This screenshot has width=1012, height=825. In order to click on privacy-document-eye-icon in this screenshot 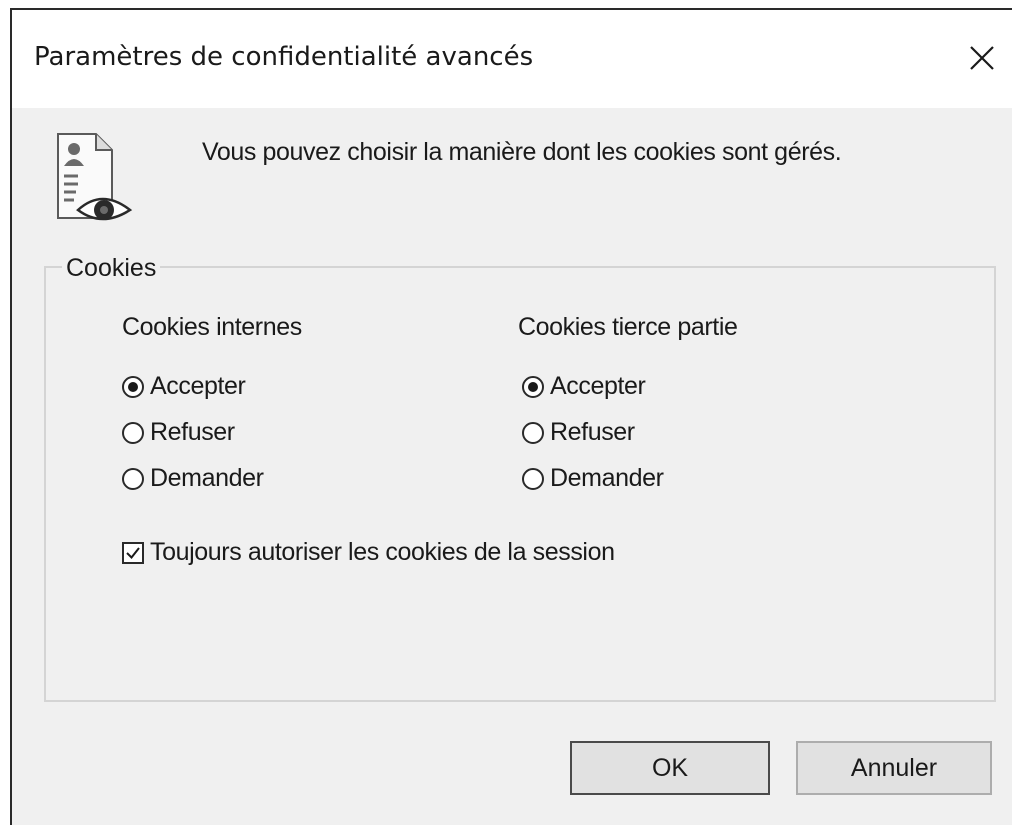, I will do `click(95, 177)`.